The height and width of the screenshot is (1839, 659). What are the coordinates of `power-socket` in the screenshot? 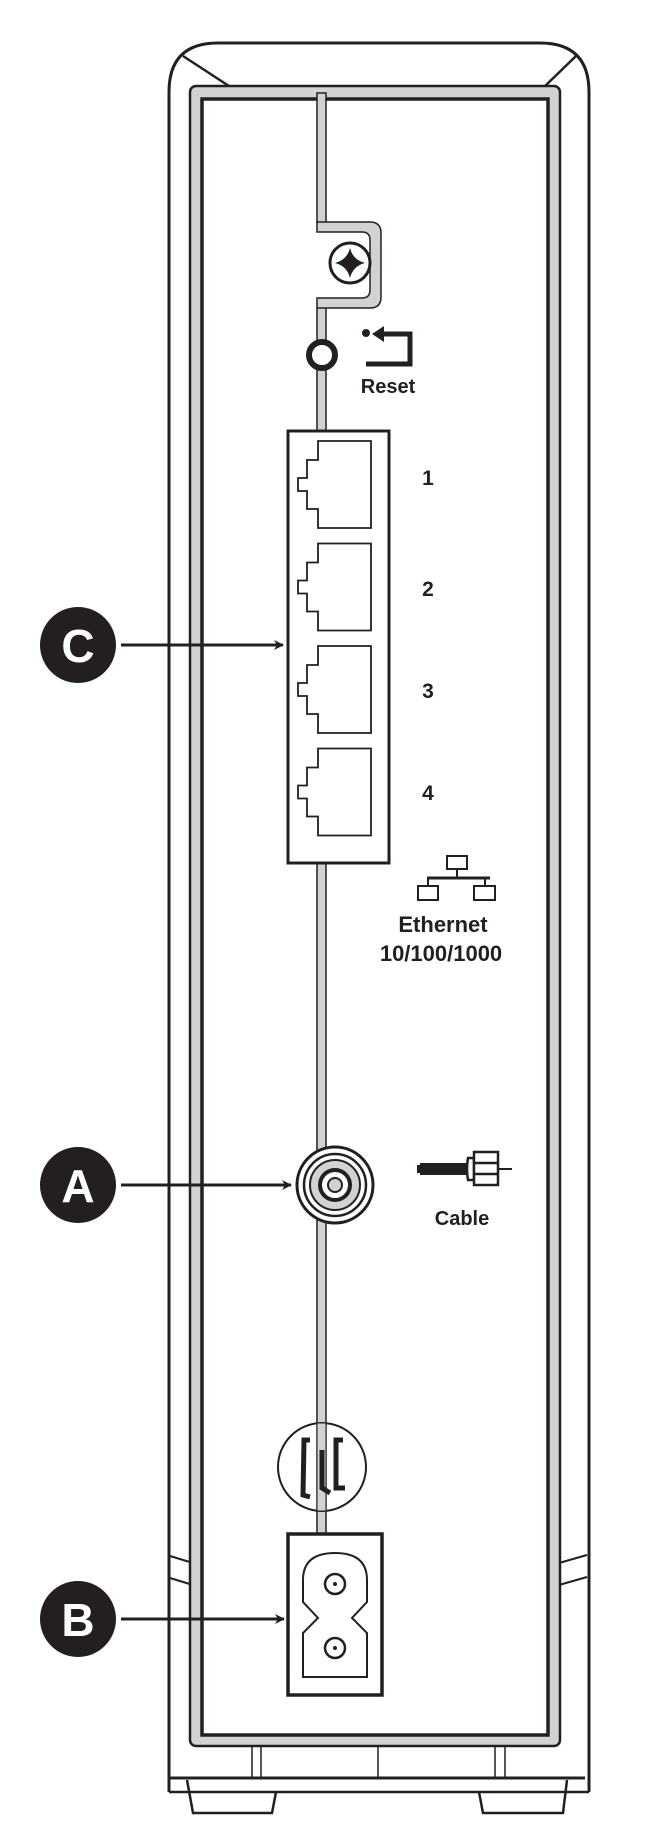 It's located at (335, 1614).